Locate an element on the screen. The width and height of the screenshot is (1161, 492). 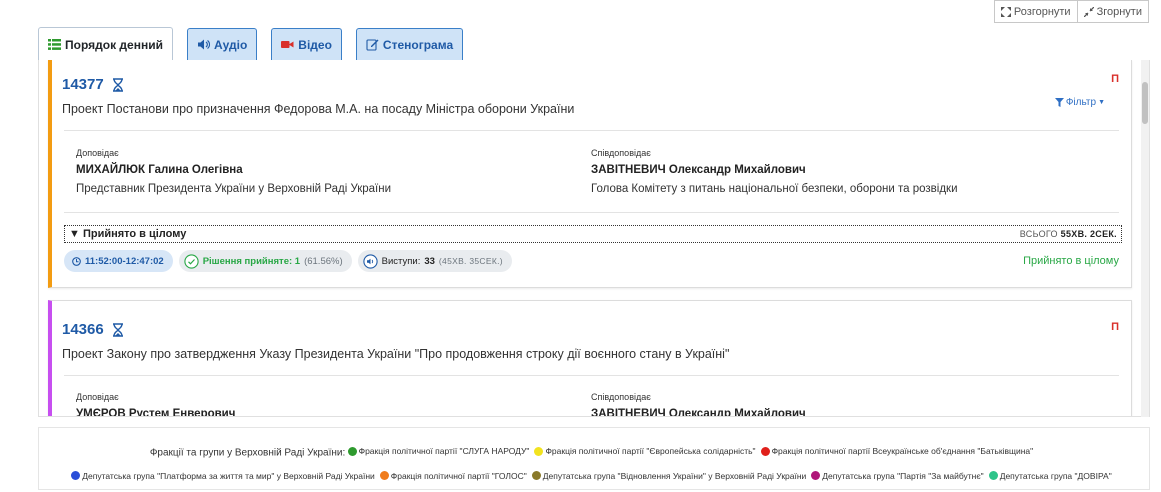
decisions-badge: Рішення прийняте: 1 (61.56%) is located at coordinates (265, 261).